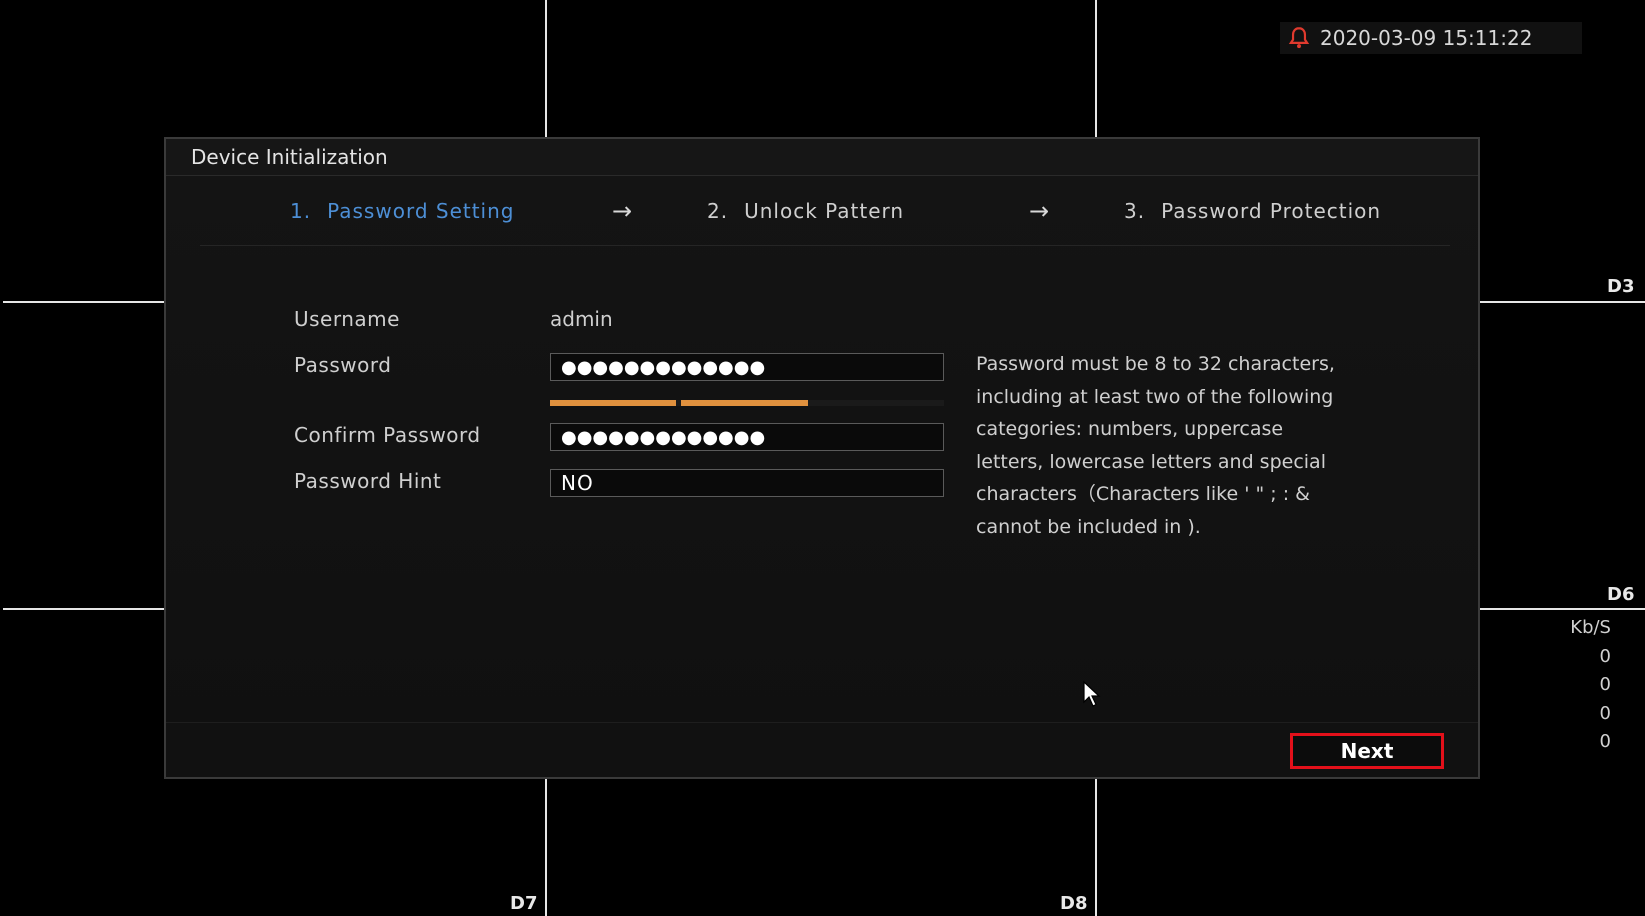 This screenshot has height=916, width=1645. Describe the element at coordinates (822, 157) in the screenshot. I see `dialog-title: Device Initialization` at that location.